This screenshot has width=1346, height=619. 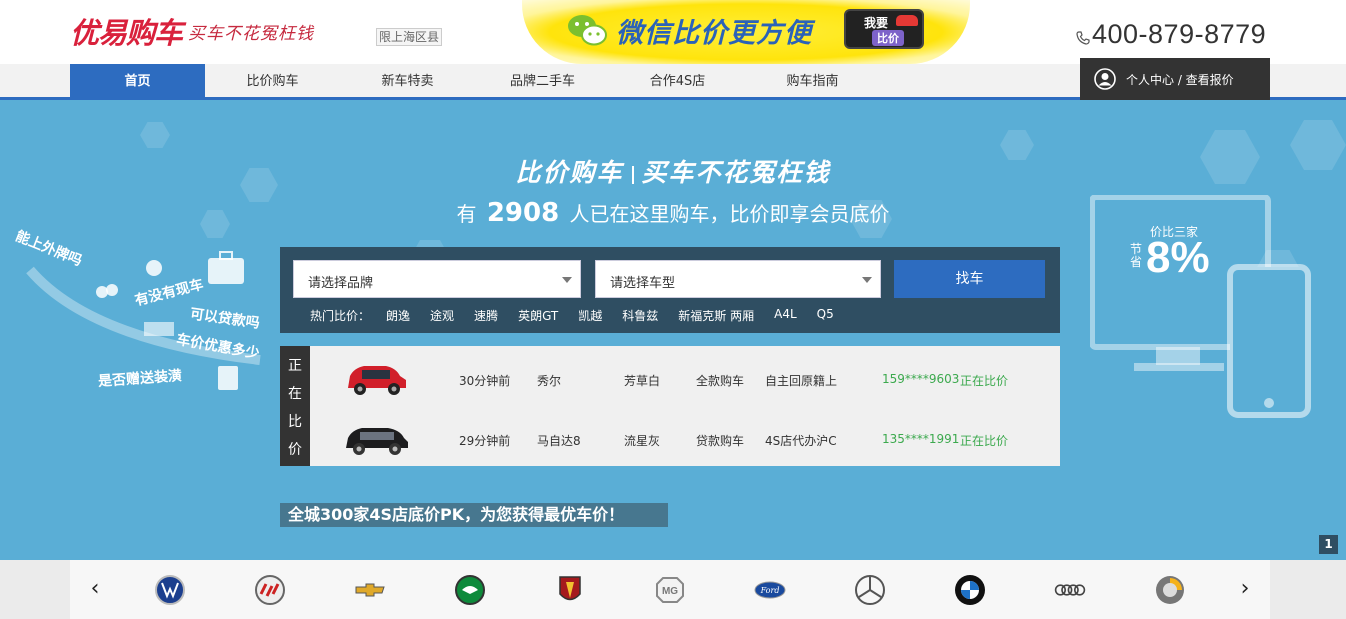 What do you see at coordinates (870, 590) in the screenshot?
I see `mercedes-logo-icon` at bounding box center [870, 590].